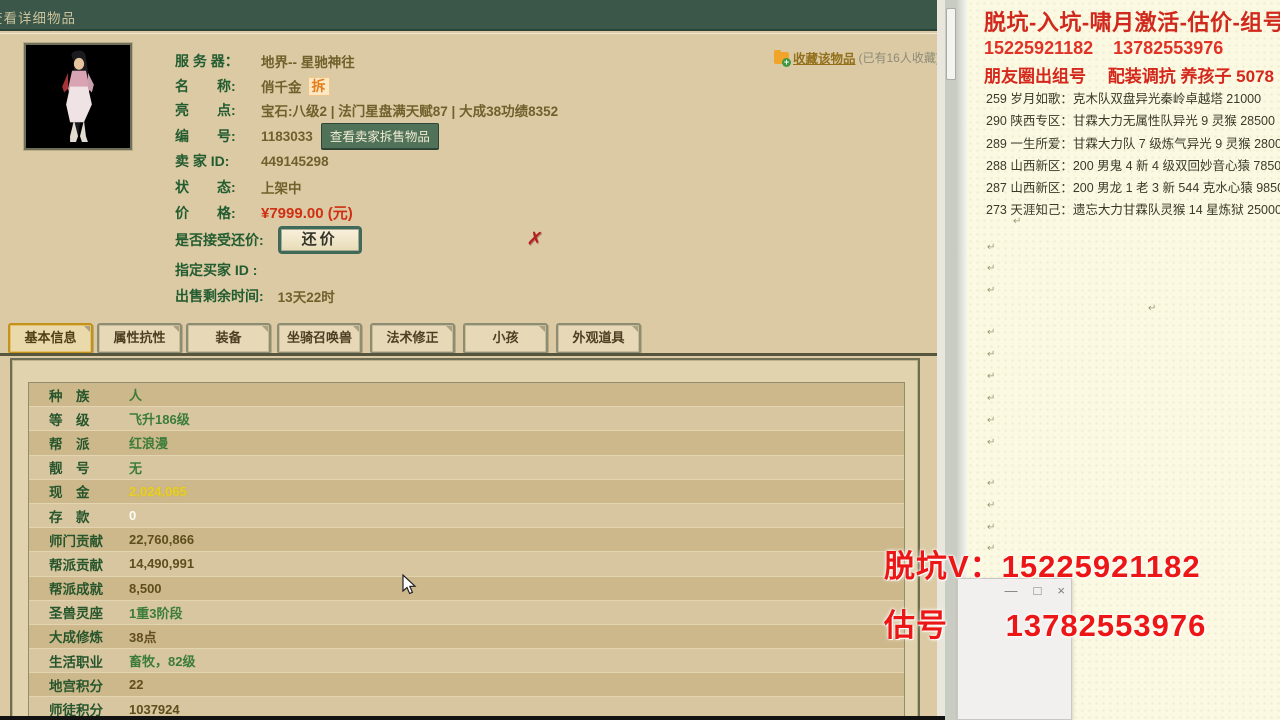 The image size is (1280, 720). What do you see at coordinates (219, 296) in the screenshot?
I see `time-left-label: 出售剩余时间:` at bounding box center [219, 296].